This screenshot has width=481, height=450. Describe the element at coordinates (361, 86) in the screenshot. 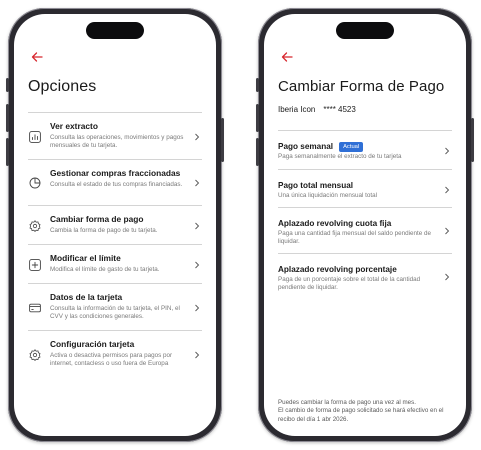

I see `page-title: Cambiar Forma de Pago` at that location.